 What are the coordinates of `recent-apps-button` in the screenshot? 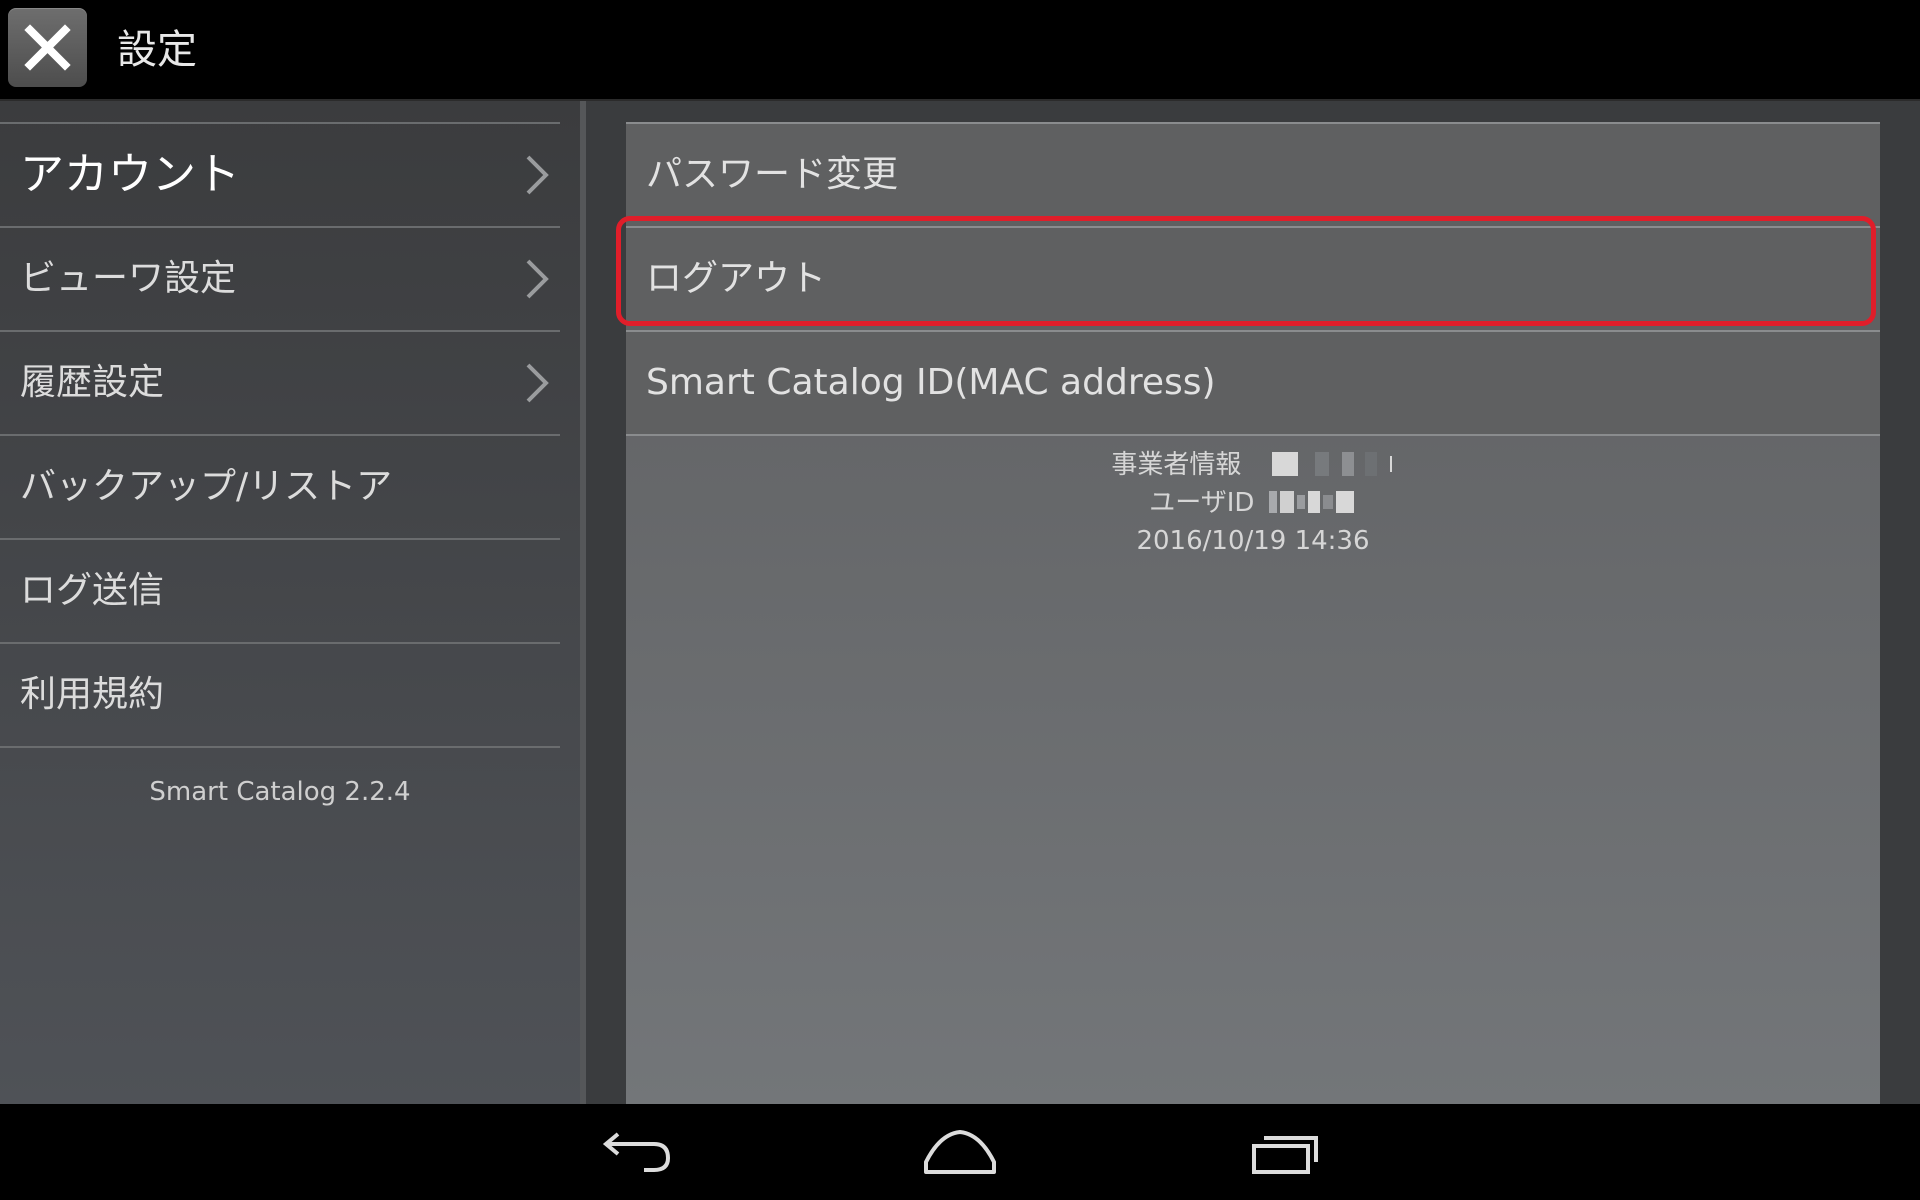 It's located at (1286, 1152).